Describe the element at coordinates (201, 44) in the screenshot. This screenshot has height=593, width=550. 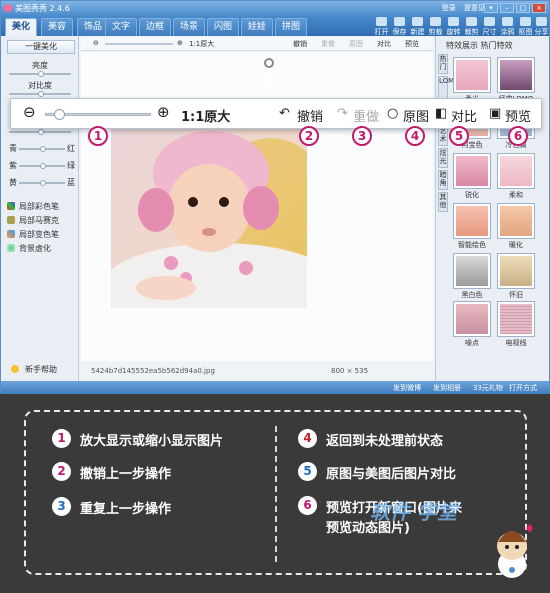
I see `small-zoom-label: 1:1原大` at that location.